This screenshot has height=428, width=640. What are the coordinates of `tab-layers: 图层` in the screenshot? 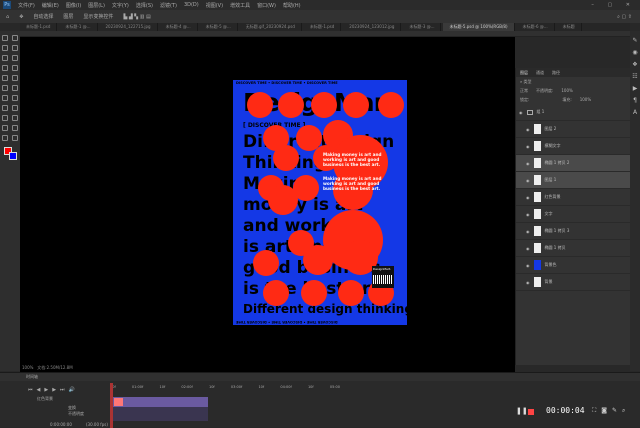 It's located at (524, 72).